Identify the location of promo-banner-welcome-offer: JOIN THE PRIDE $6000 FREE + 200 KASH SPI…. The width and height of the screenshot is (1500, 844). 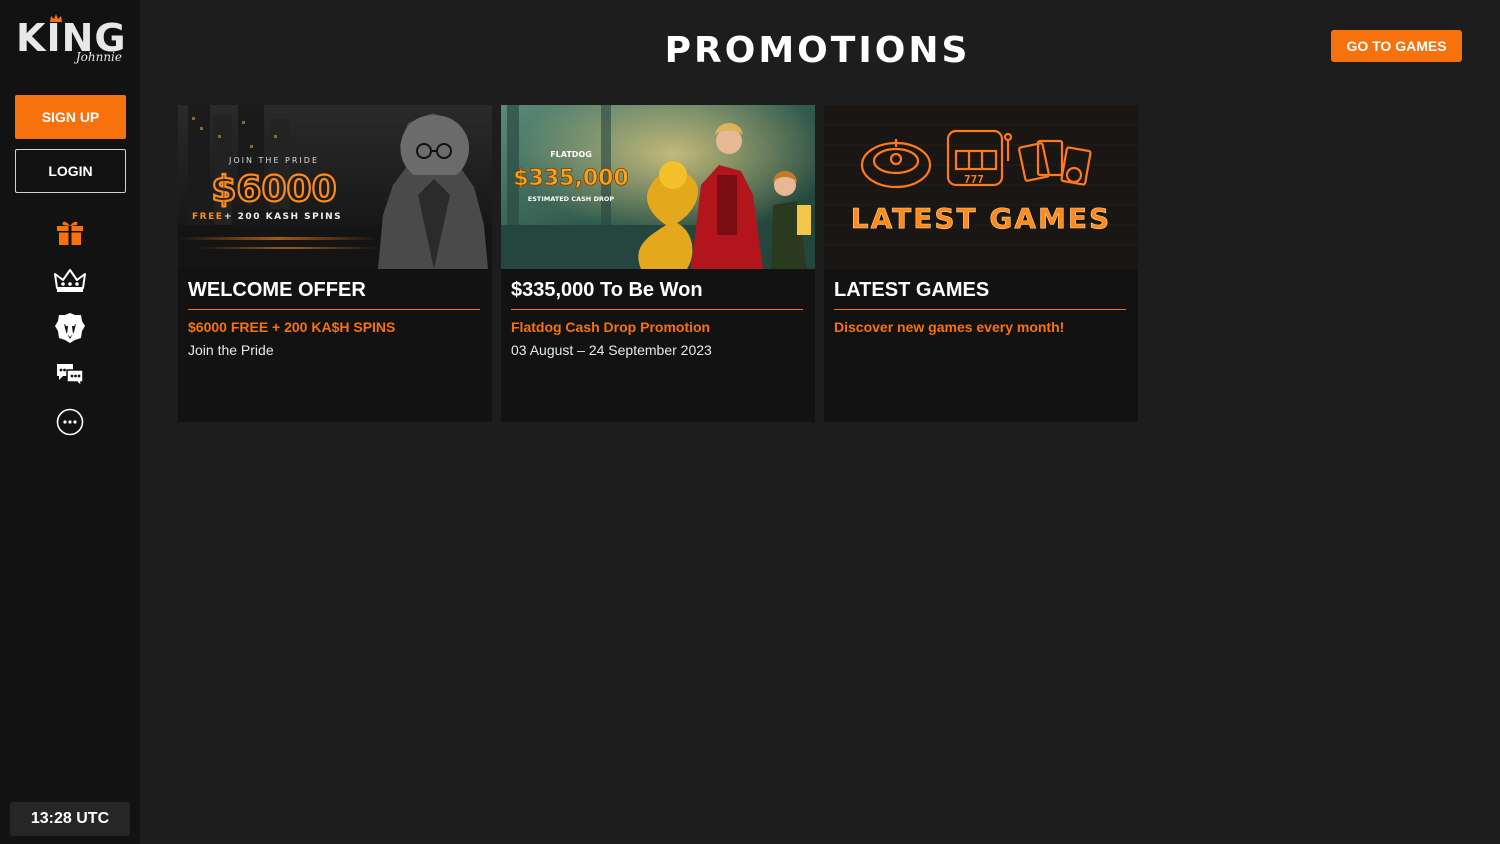
(335, 187).